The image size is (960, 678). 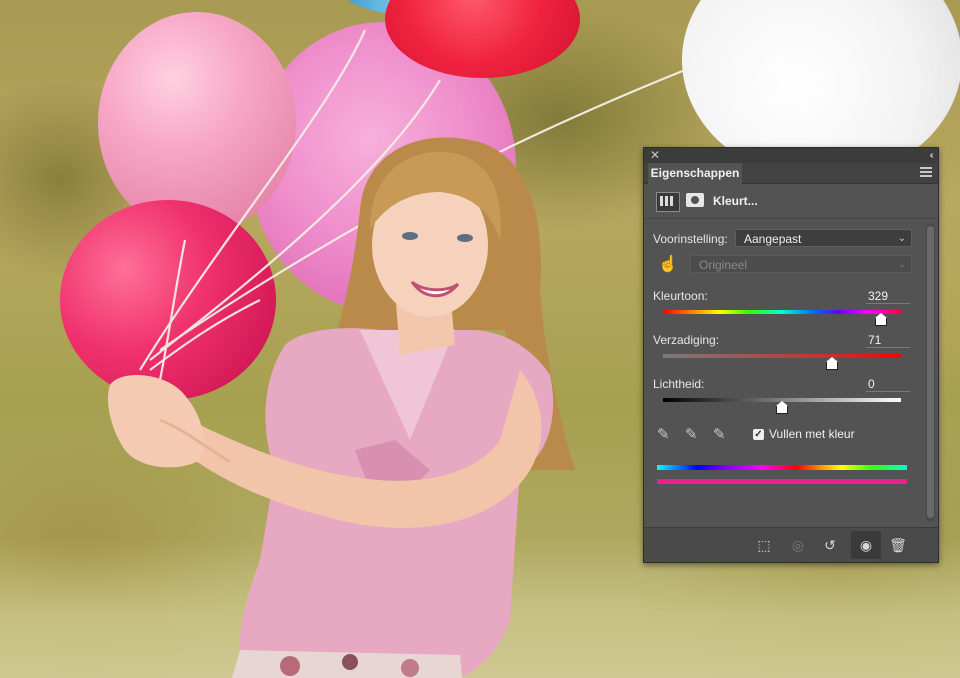 I want to click on trash-icon: 🗑, so click(x=898, y=545).